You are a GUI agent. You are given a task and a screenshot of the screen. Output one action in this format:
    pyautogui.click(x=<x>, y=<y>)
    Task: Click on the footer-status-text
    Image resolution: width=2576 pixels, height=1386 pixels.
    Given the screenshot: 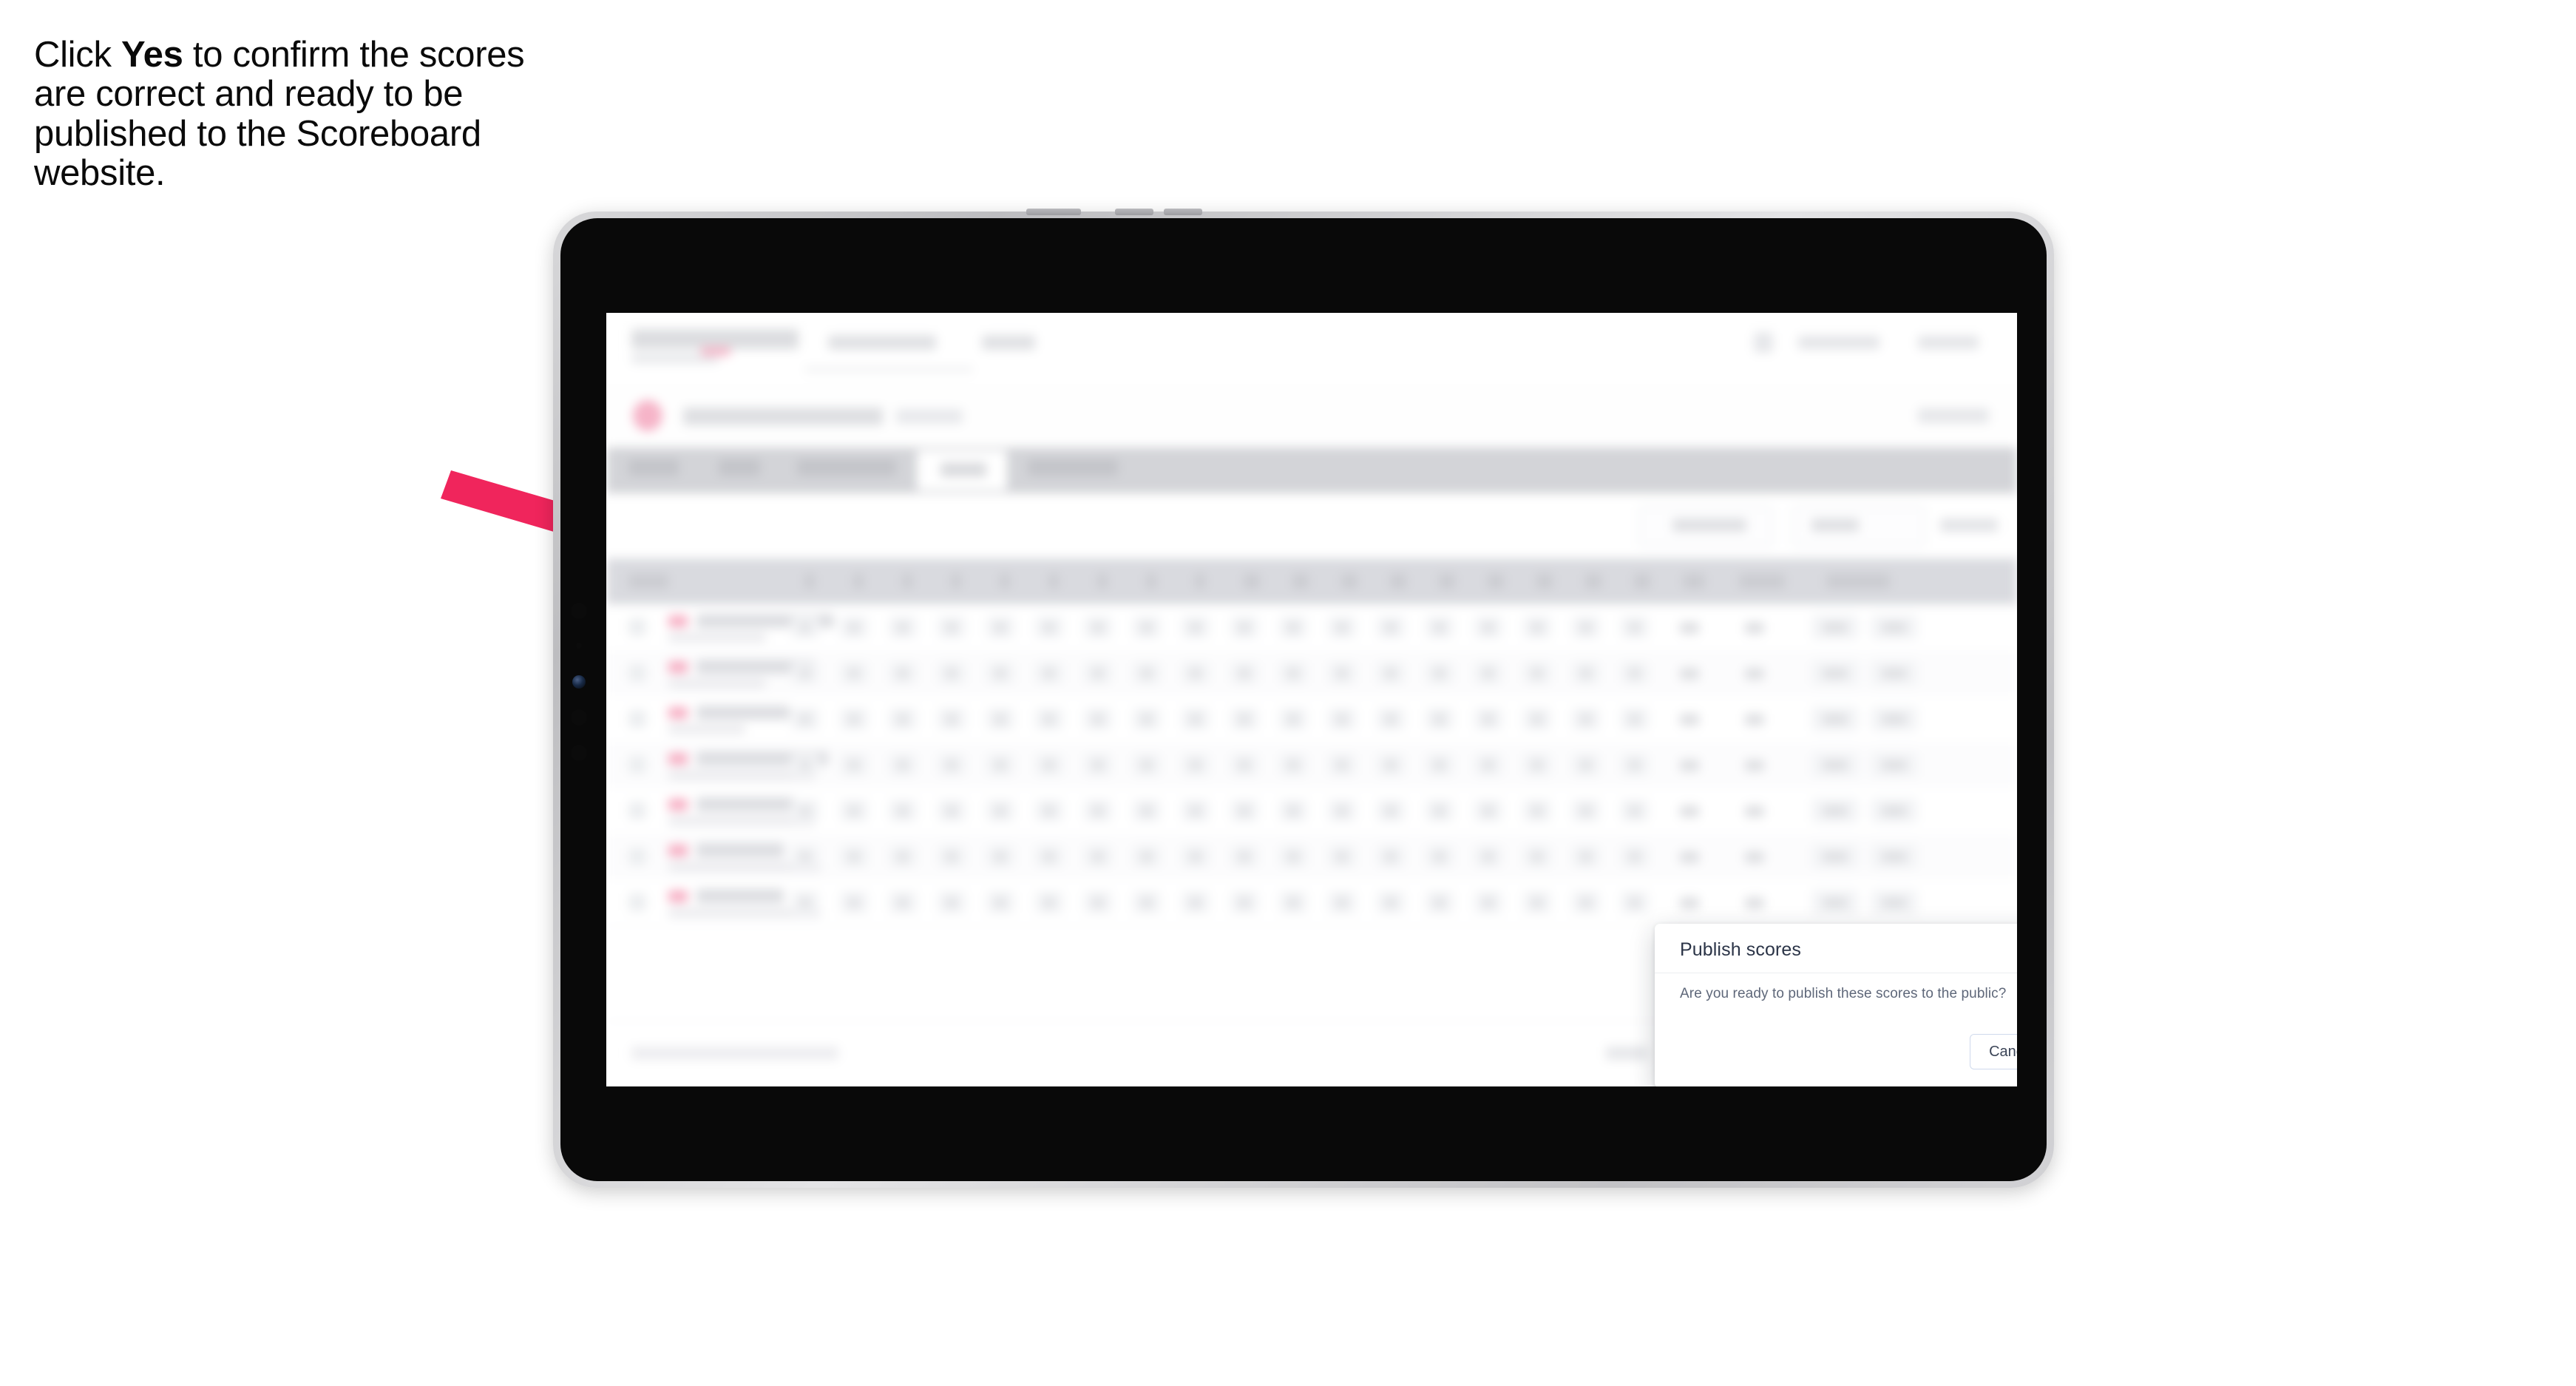 What is the action you would take?
    pyautogui.click(x=734, y=1053)
    